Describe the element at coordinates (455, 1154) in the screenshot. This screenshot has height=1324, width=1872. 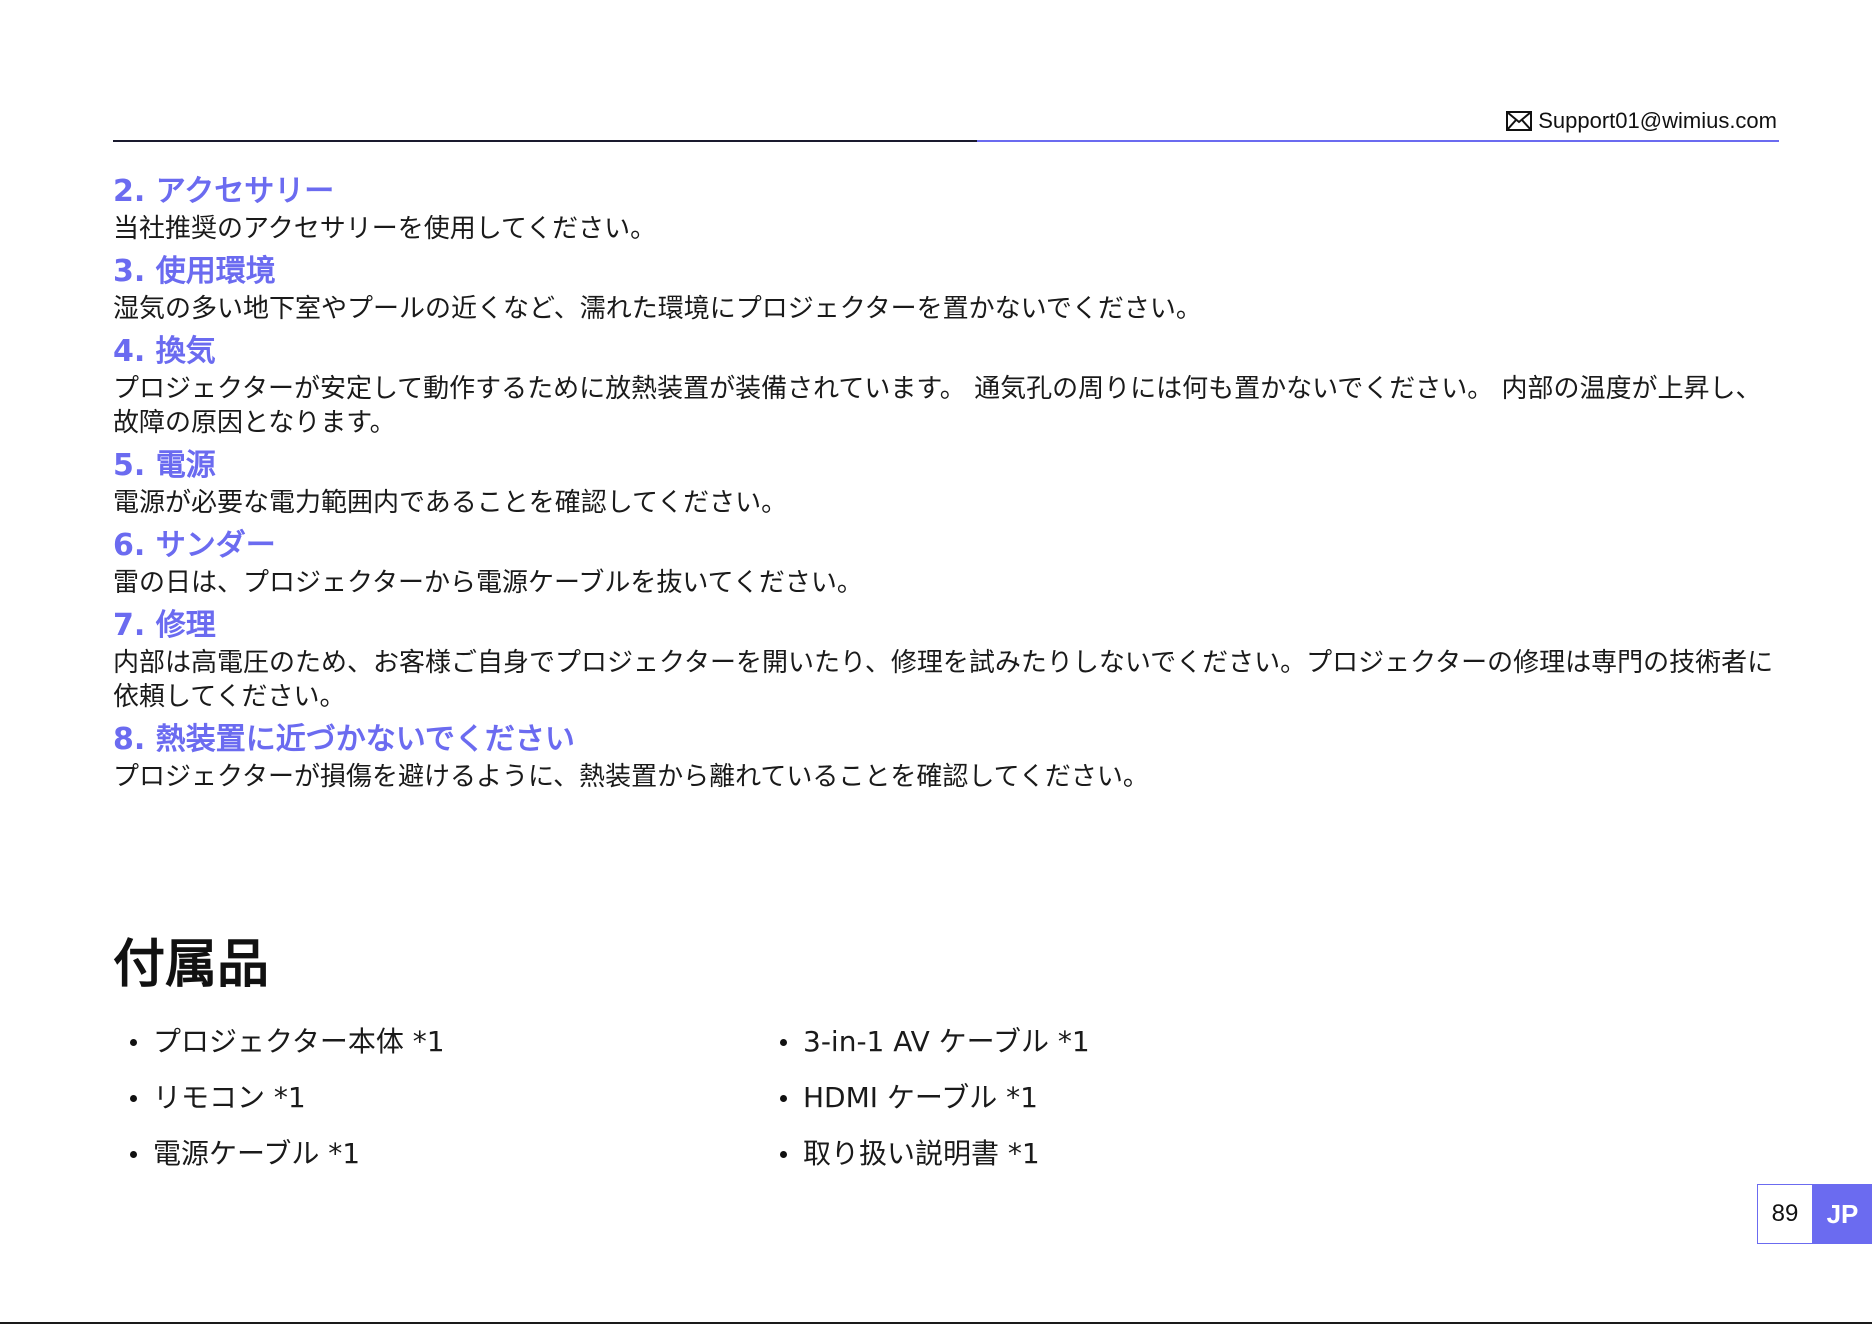
I see `list-item: 電源ケーブル *1` at that location.